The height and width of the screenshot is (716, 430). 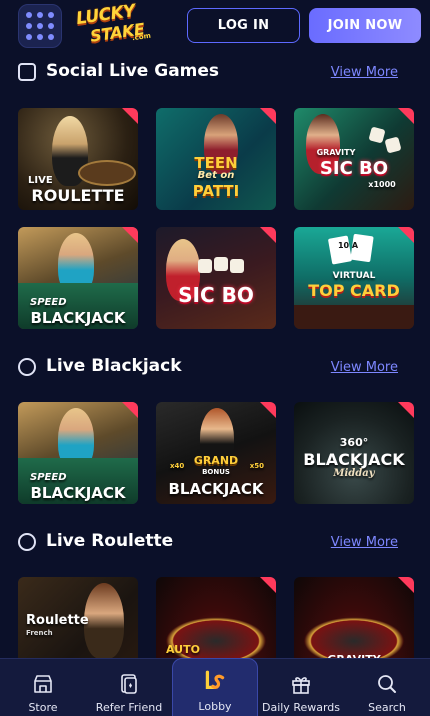 What do you see at coordinates (216, 191) in the screenshot?
I see `game-label-main: PATTI` at bounding box center [216, 191].